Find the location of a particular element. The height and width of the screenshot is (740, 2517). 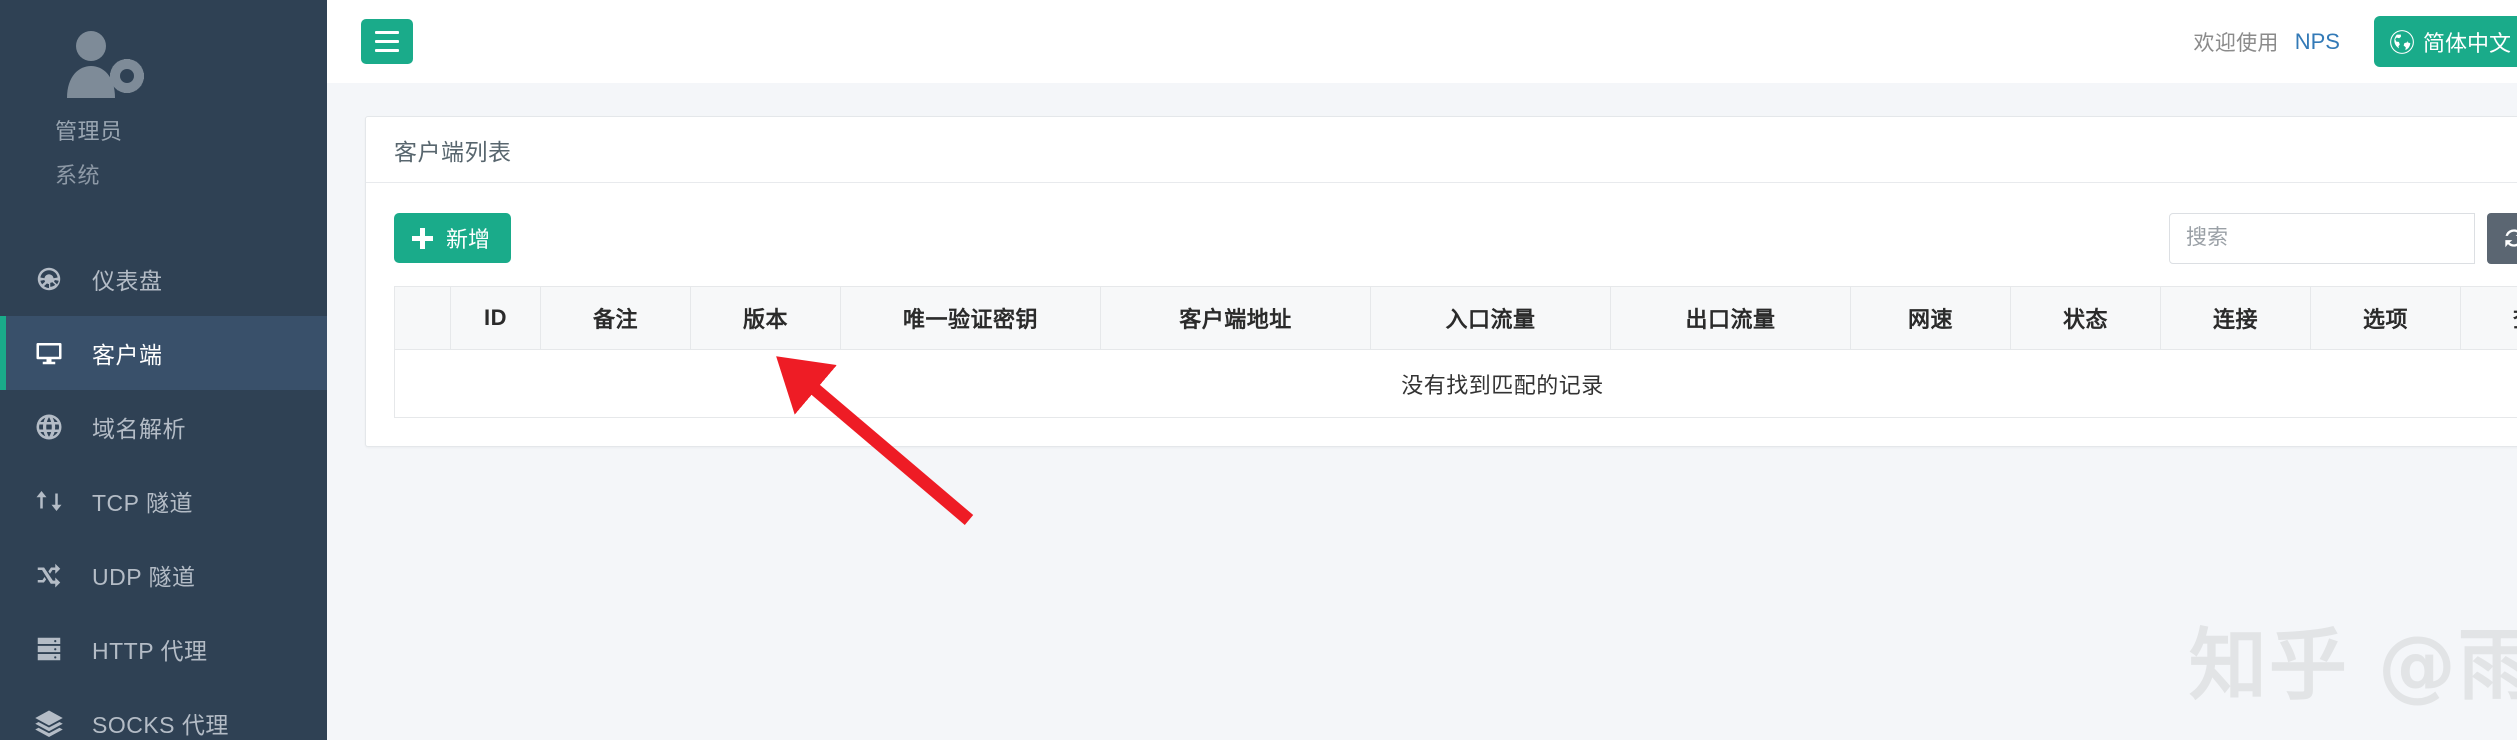

top-bar-right: 欢迎使用 NPS 简体中文 退出 is located at coordinates (2355, 41).